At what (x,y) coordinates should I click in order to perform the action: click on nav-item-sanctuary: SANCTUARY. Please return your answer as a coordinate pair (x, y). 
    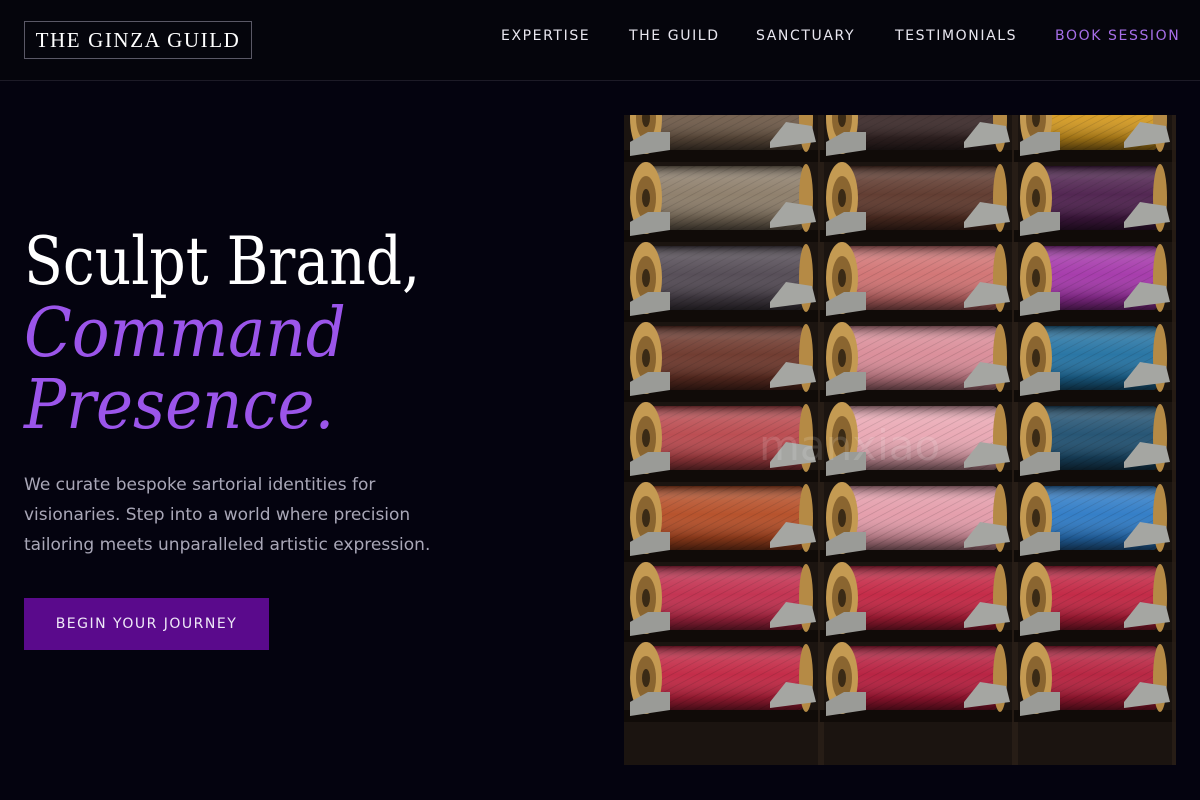
    Looking at the image, I should click on (805, 36).